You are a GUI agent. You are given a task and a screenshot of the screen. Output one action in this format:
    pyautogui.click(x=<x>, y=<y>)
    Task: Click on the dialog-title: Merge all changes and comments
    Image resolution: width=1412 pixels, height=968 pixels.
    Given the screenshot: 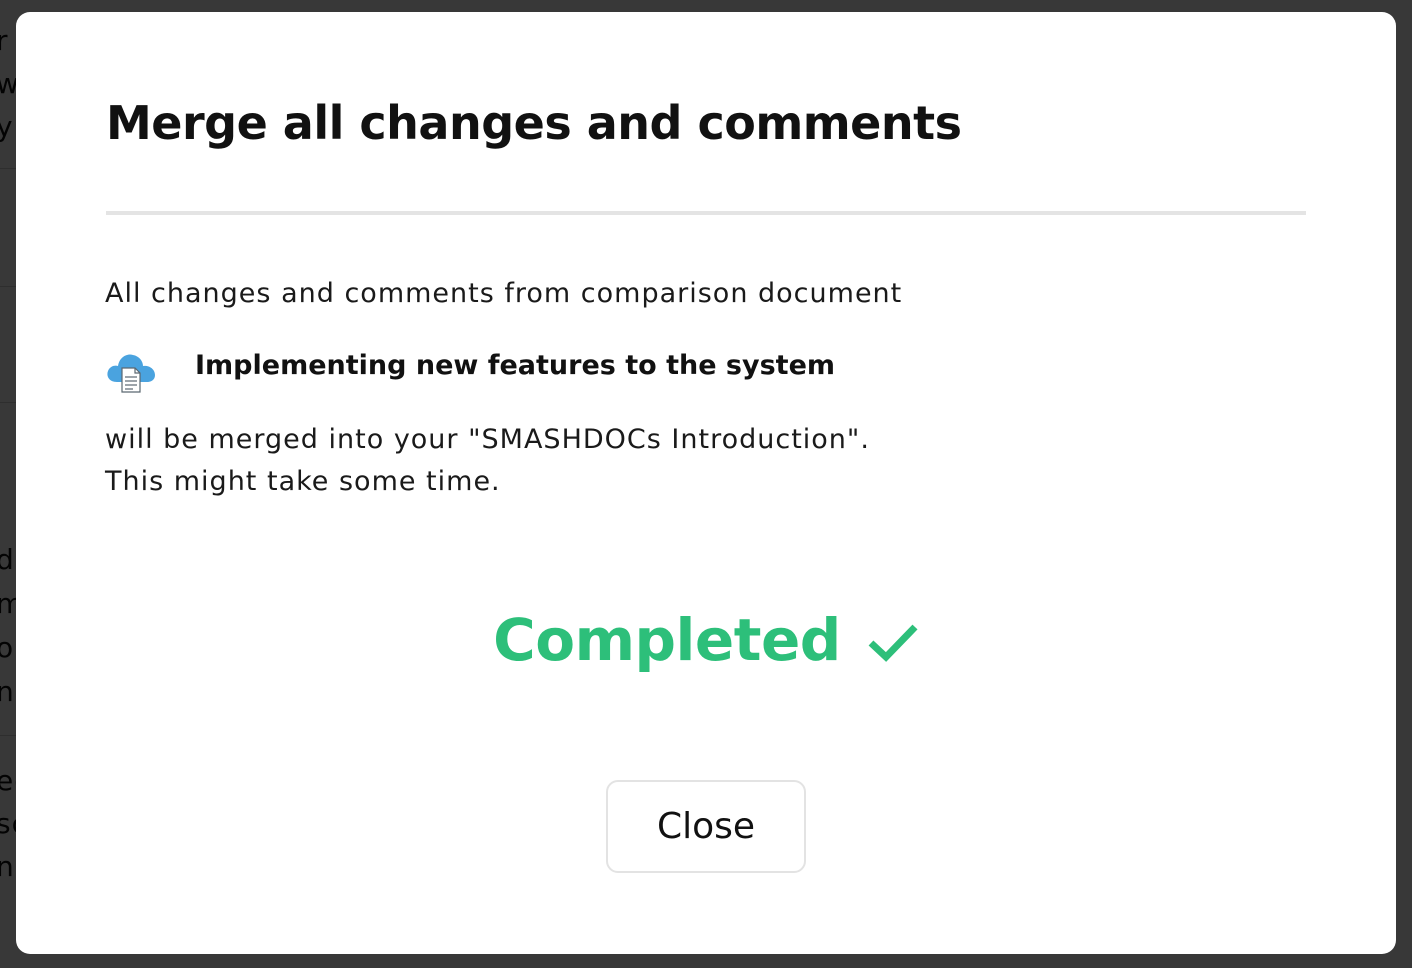 What is the action you would take?
    pyautogui.click(x=534, y=123)
    